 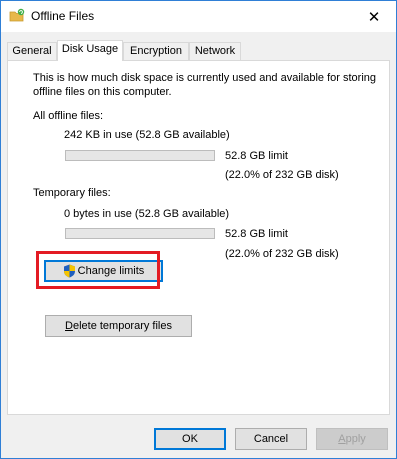 What do you see at coordinates (147, 135) in the screenshot?
I see `all-offline-files-usage: 242 KB in use (52.8 GB available)` at bounding box center [147, 135].